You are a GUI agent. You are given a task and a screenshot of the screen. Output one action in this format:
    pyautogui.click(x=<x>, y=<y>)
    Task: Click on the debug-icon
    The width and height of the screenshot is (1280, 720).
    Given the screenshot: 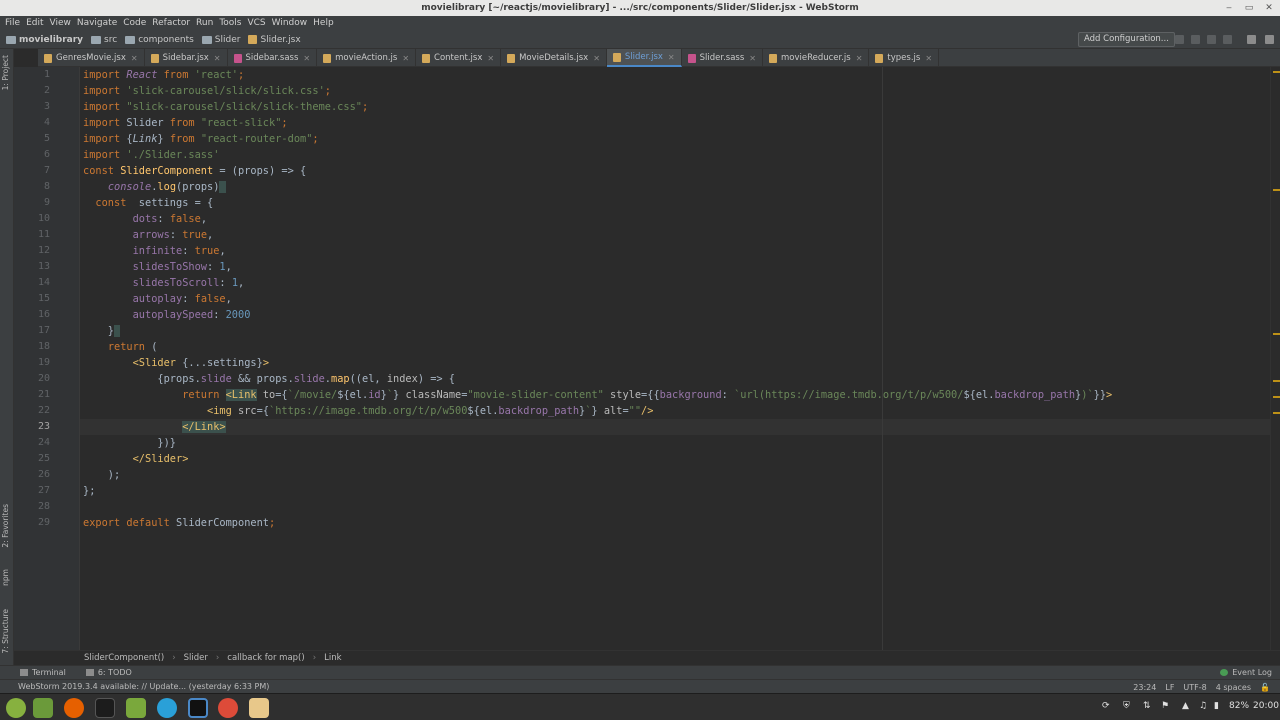 What is the action you would take?
    pyautogui.click(x=1195, y=39)
    